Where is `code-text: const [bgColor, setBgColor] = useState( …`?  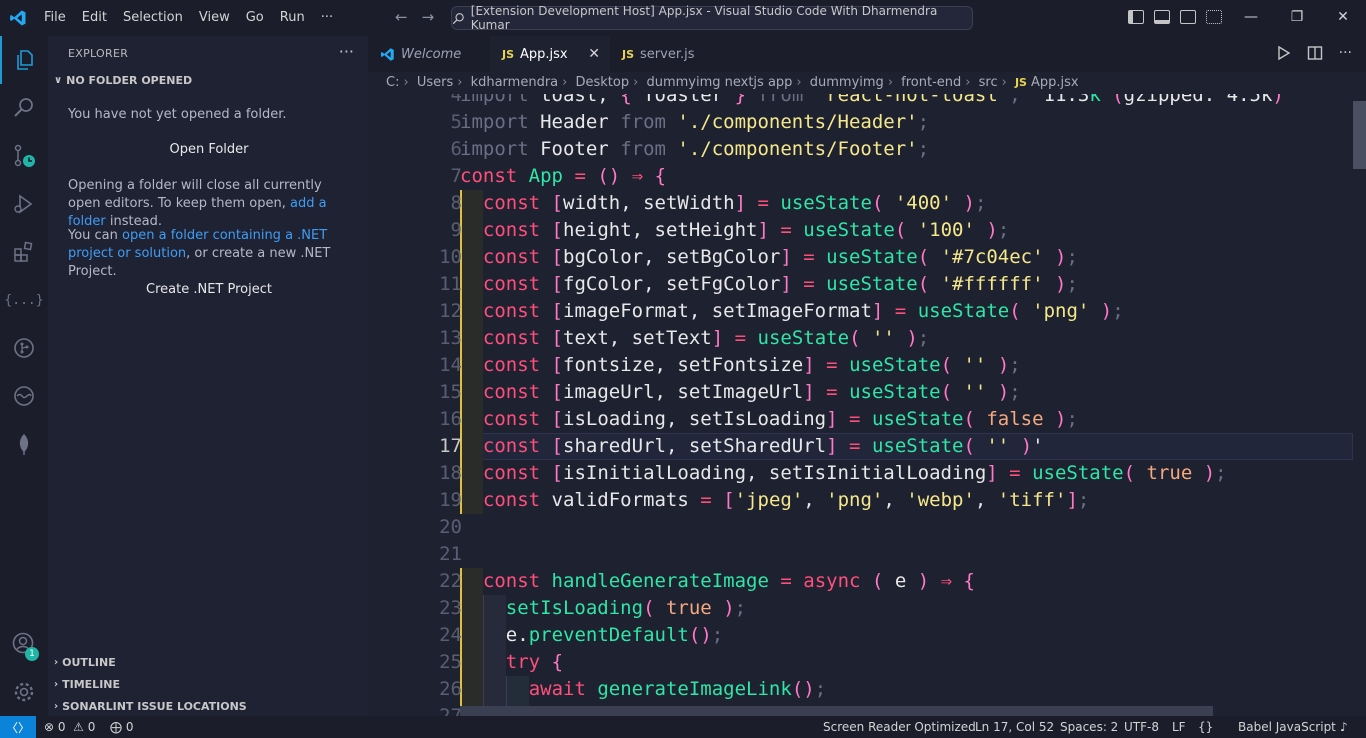
code-text: const [bgColor, setBgColor] = useState( … is located at coordinates (780, 257).